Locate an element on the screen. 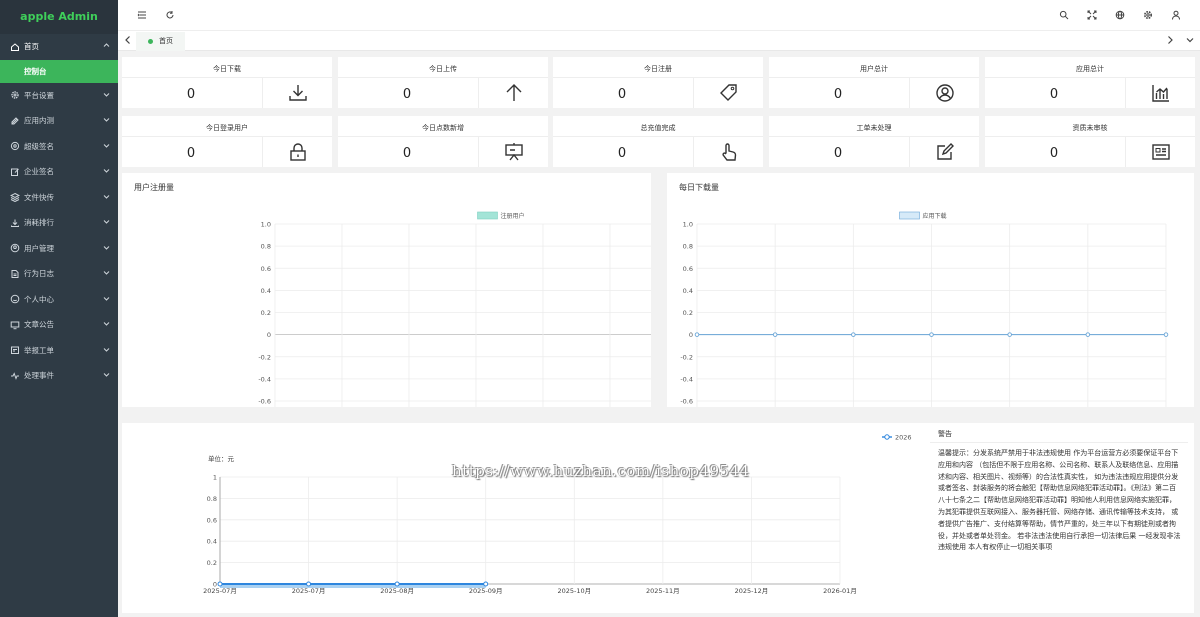  top-header is located at coordinates (659, 15).